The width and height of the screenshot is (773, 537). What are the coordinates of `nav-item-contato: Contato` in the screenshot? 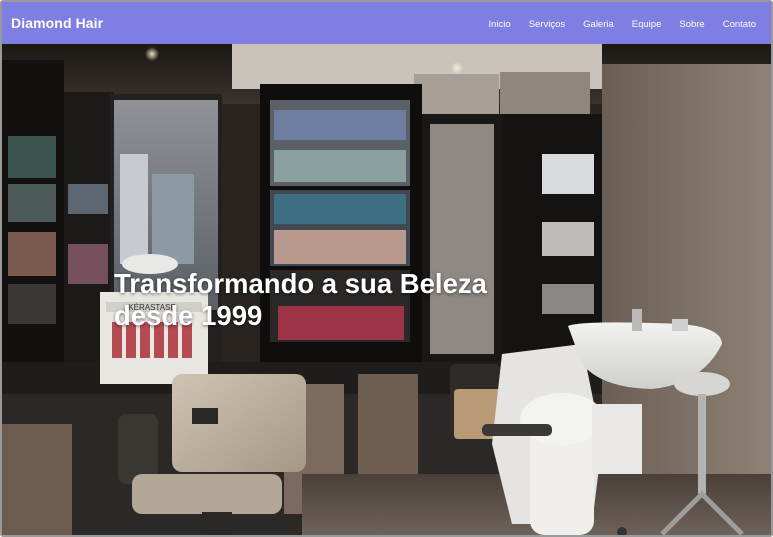 It's located at (739, 23).